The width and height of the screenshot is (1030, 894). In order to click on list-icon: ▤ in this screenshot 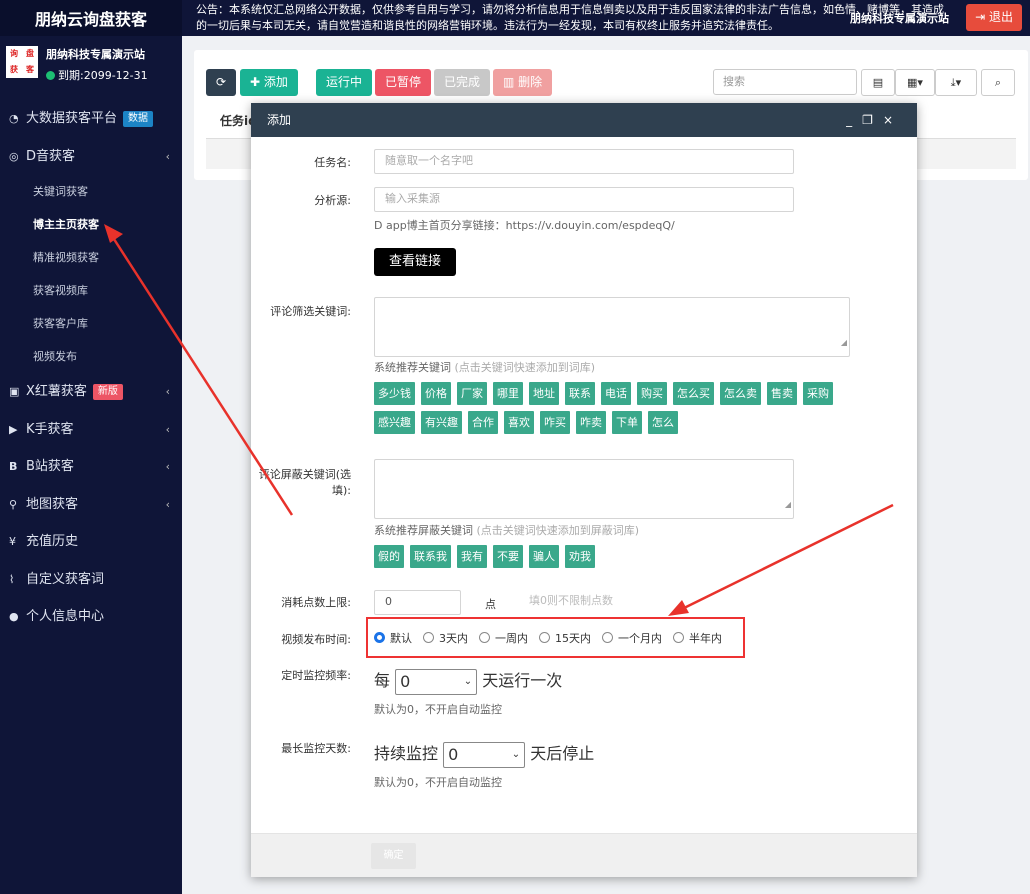, I will do `click(878, 82)`.